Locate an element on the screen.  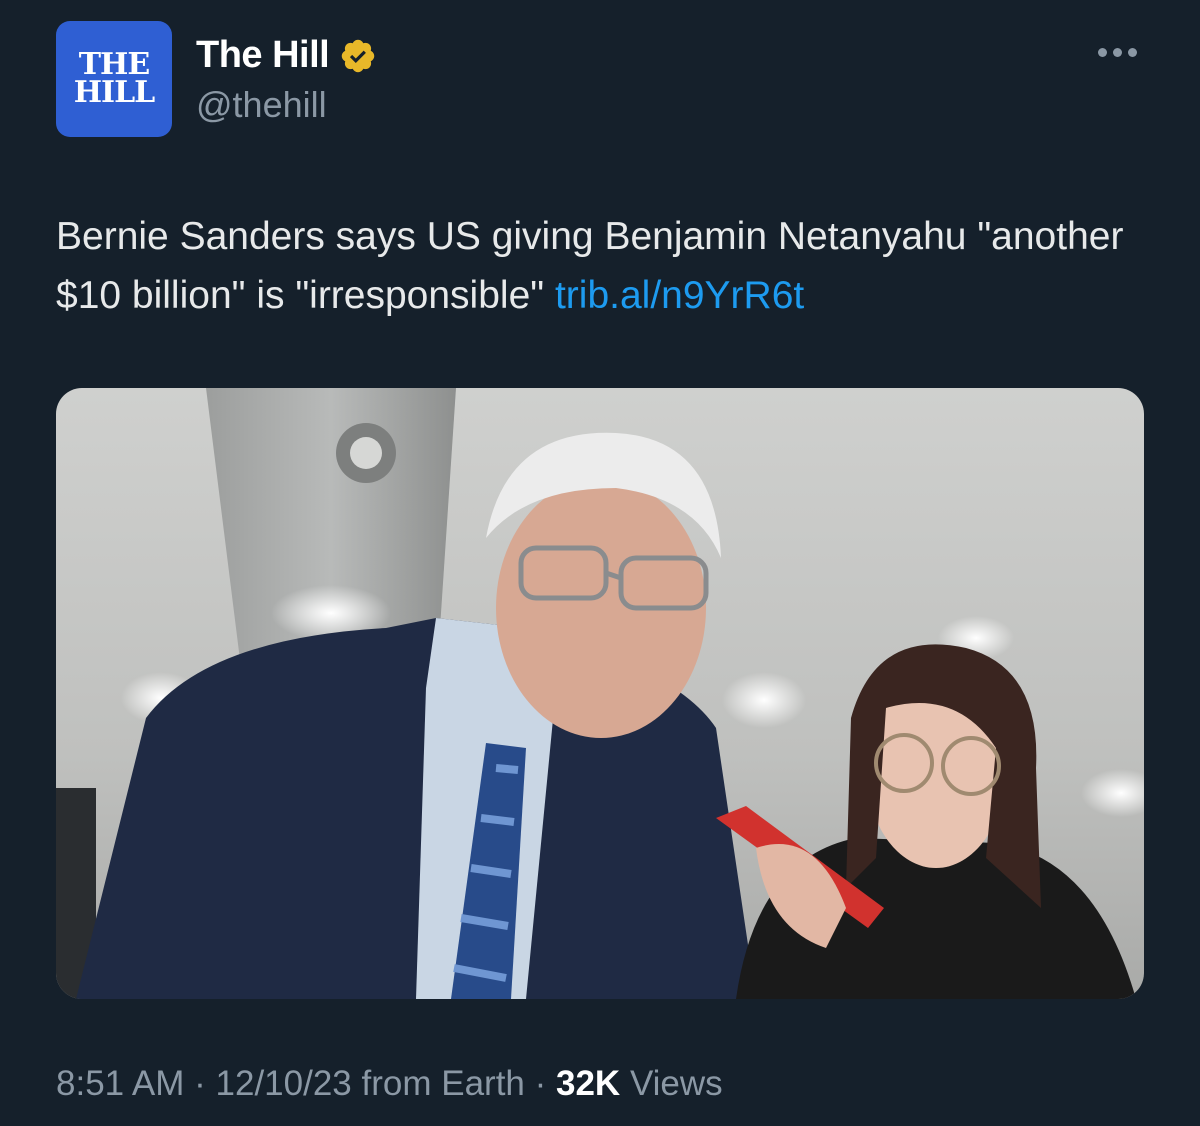
tweet-source: from Earth is located at coordinates (438, 1083).